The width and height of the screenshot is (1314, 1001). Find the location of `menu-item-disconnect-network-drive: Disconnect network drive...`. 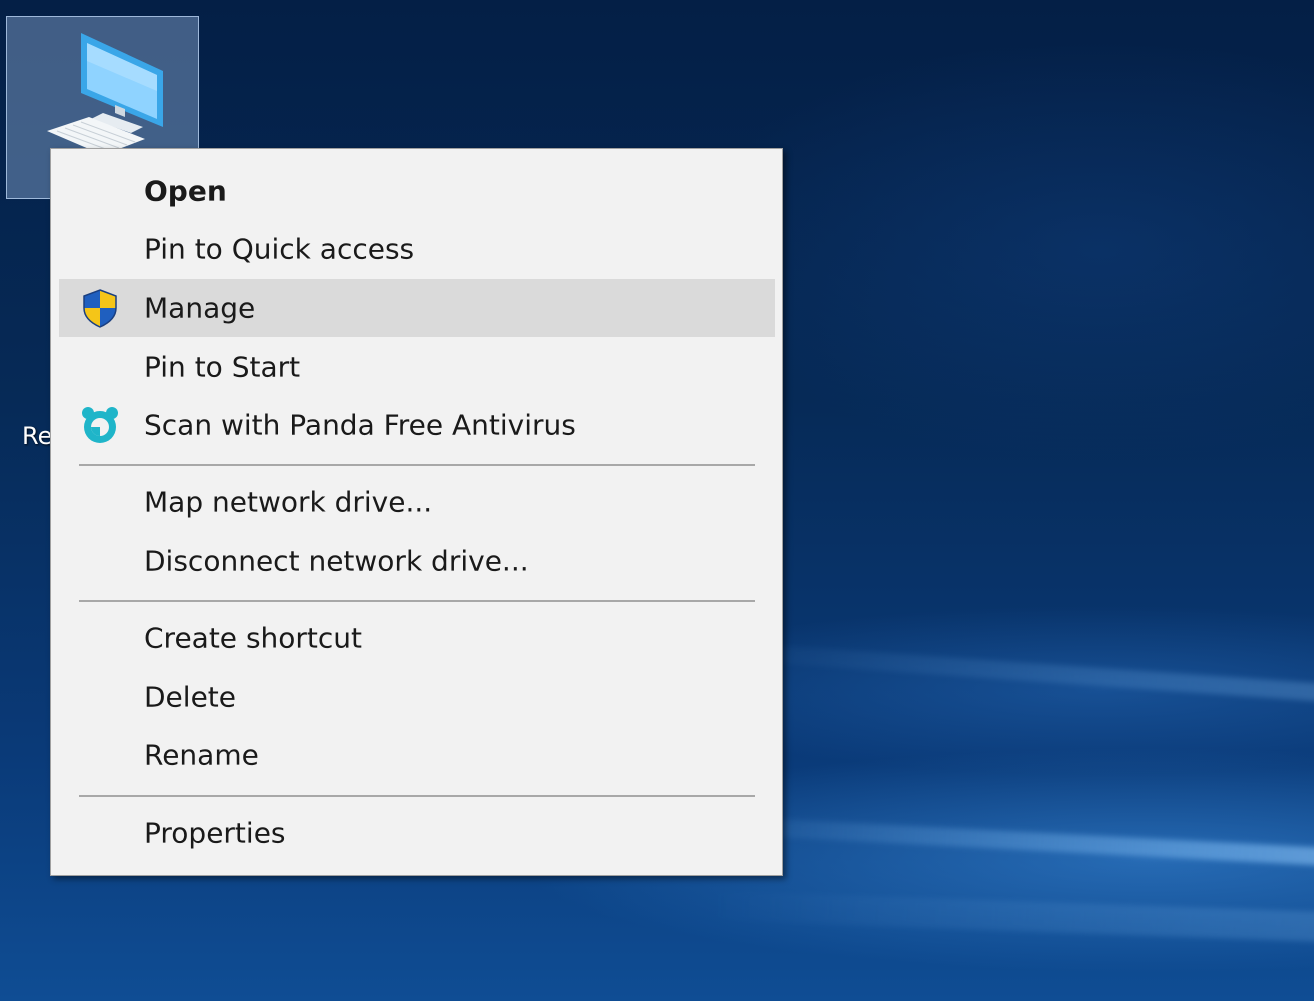

menu-item-disconnect-network-drive: Disconnect network drive... is located at coordinates (417, 561).